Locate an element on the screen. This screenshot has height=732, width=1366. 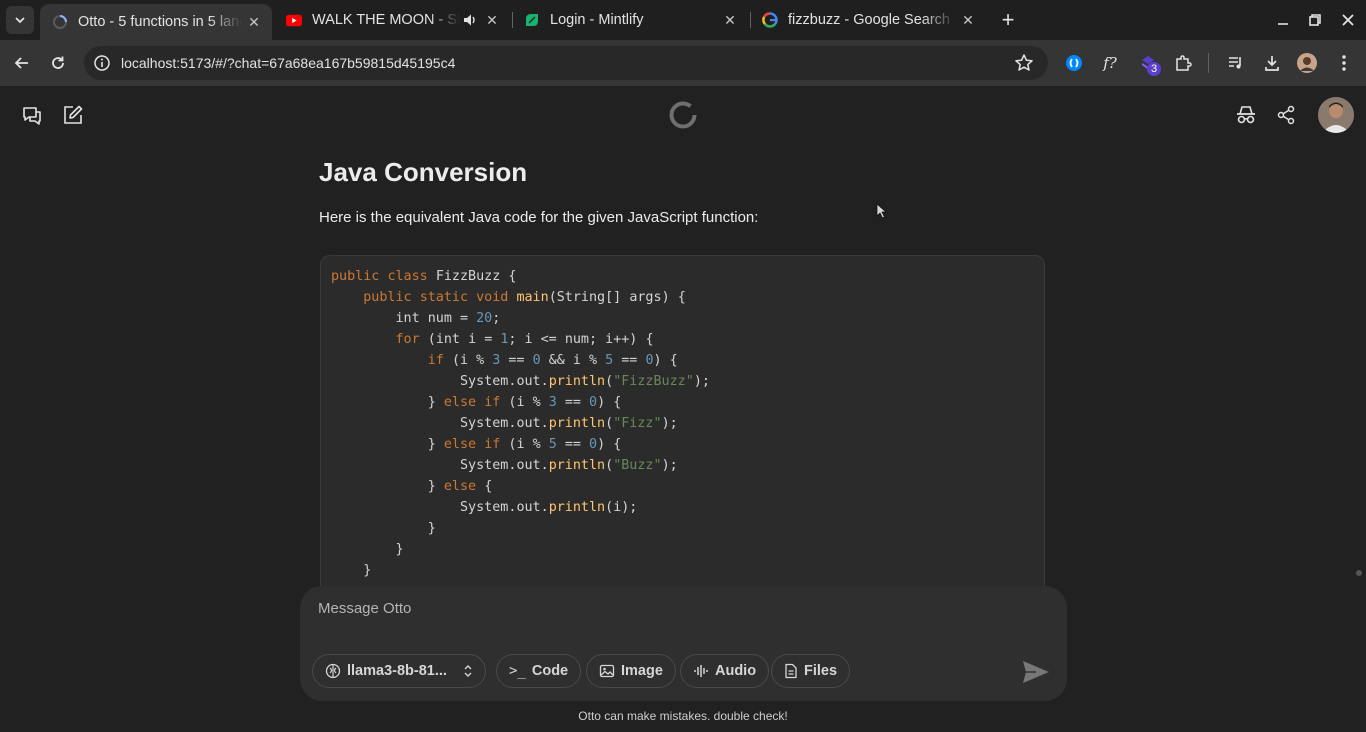
back-button is located at coordinates (22, 63).